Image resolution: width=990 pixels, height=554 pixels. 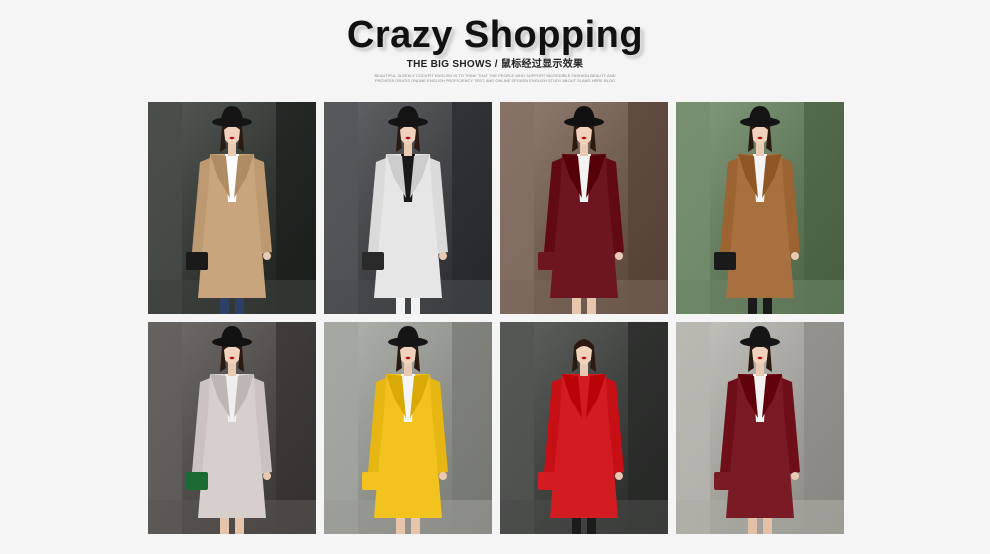 I want to click on model-brown-coat-train-photo, so click(x=760, y=208).